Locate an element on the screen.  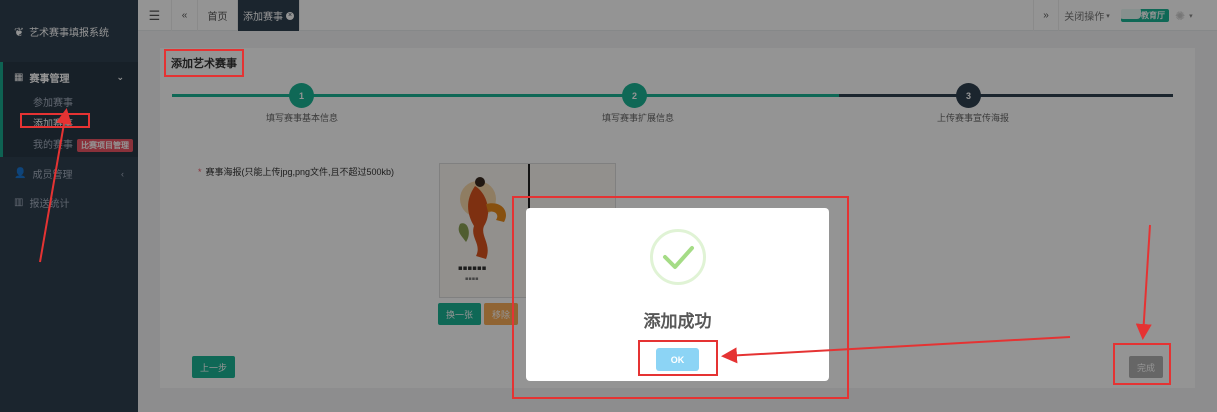
annotation-arrow-finish is located at coordinates (1143, 282).